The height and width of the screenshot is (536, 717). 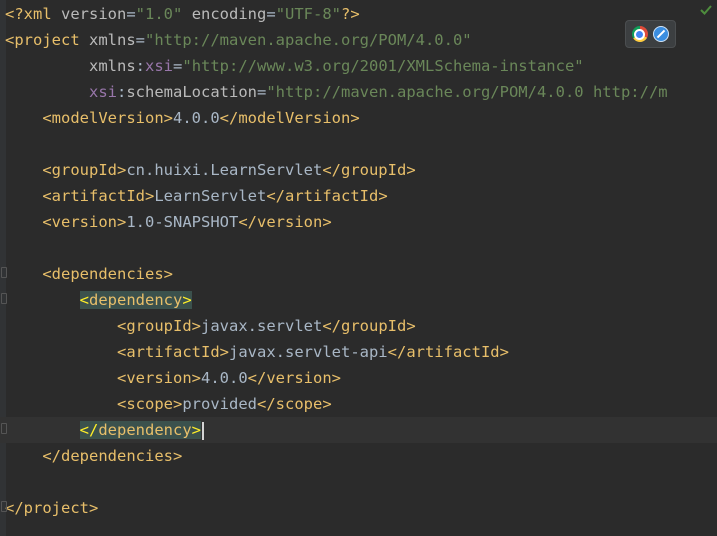 What do you see at coordinates (358, 430) in the screenshot?
I see `code-line: </dependency>` at bounding box center [358, 430].